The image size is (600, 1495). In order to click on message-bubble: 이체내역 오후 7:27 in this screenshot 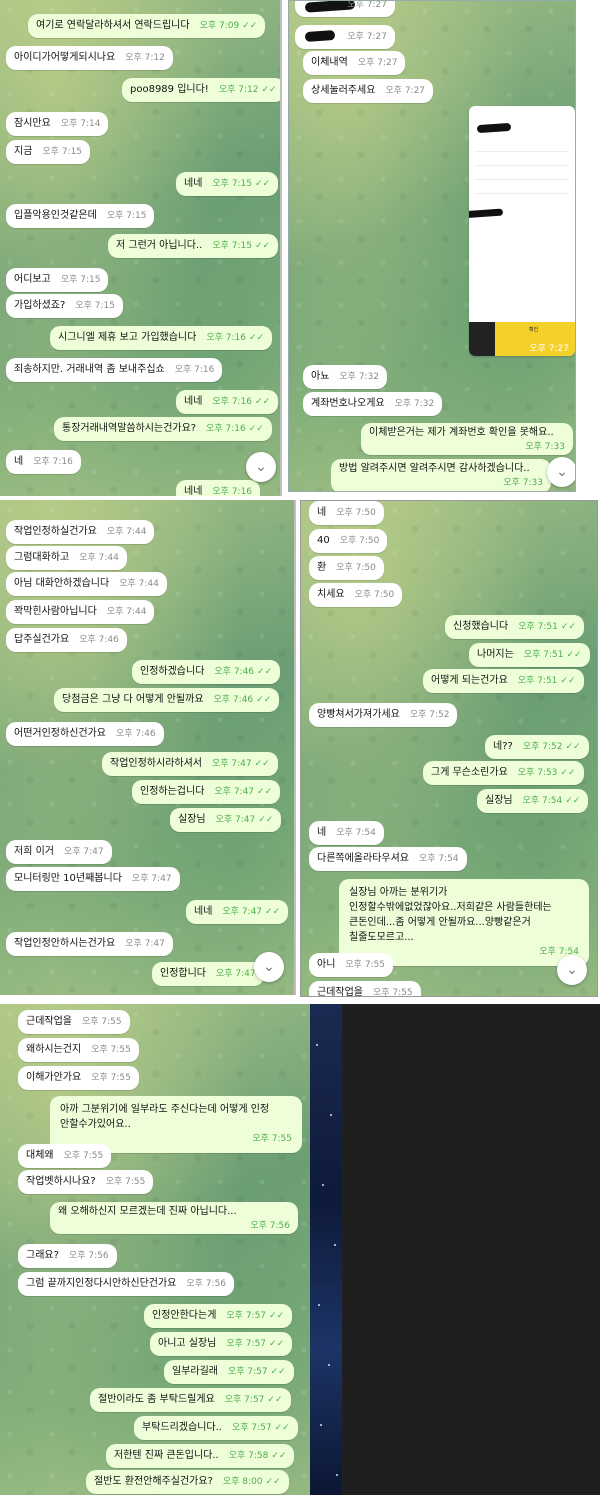, I will do `click(354, 63)`.